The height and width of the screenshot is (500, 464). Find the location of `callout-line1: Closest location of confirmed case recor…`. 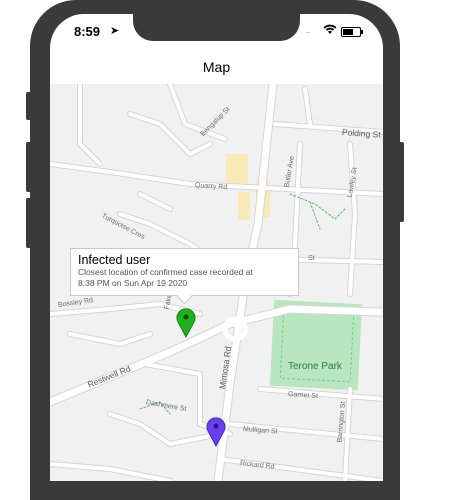

callout-line1: Closest location of confirmed case recor… is located at coordinates (165, 272).